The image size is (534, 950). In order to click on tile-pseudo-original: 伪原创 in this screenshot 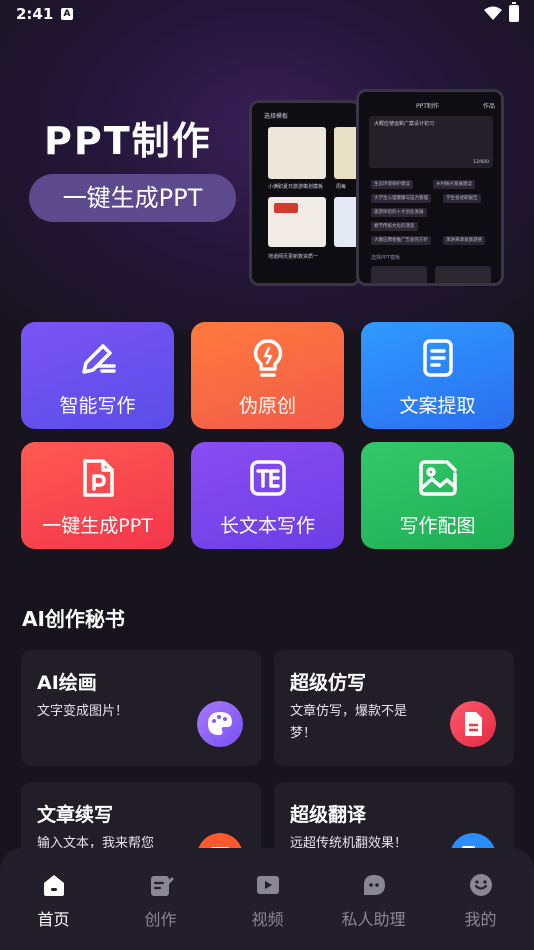, I will do `click(267, 375)`.